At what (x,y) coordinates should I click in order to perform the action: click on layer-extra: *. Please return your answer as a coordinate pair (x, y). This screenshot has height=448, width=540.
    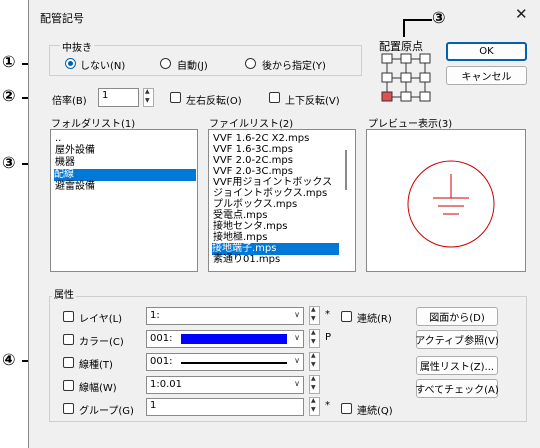
    Looking at the image, I should click on (327, 314).